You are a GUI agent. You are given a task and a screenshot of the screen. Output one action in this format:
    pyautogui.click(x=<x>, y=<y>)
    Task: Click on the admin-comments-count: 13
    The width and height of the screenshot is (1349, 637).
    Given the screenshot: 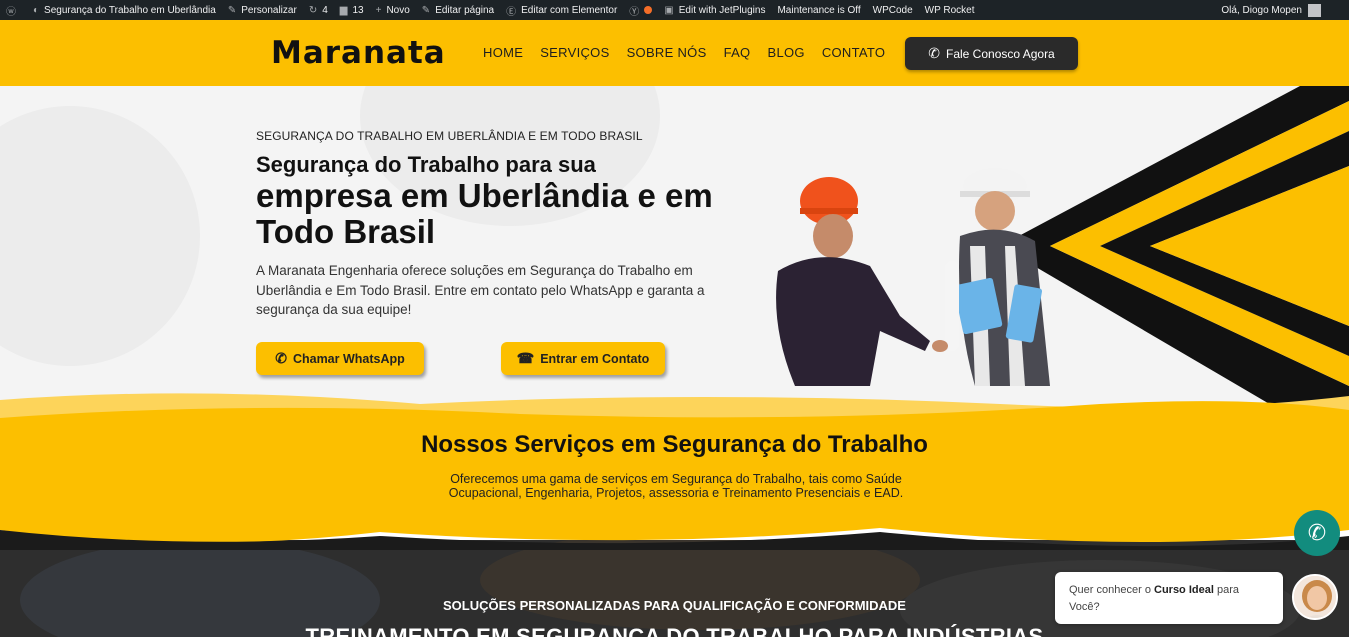 What is the action you would take?
    pyautogui.click(x=358, y=10)
    